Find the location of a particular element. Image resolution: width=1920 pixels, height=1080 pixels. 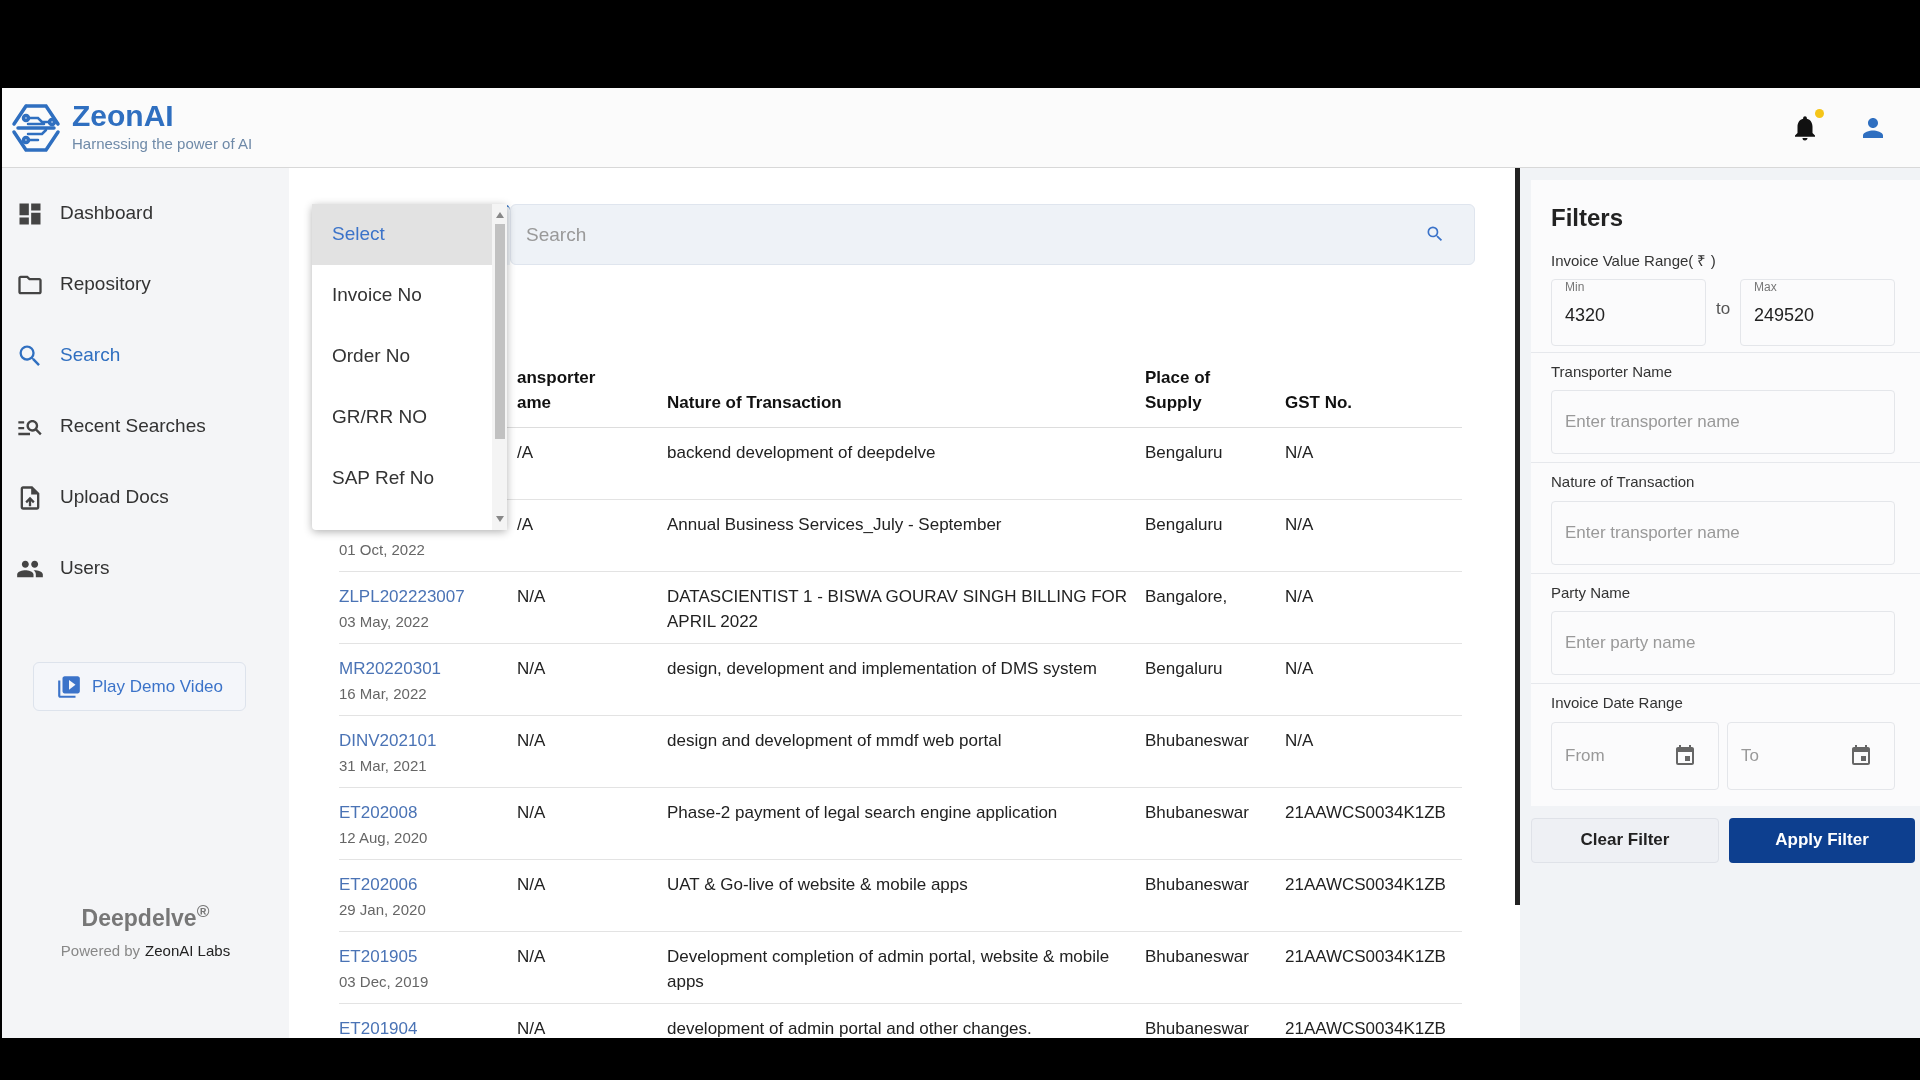

invoice-date: 01 Oct, 2022 is located at coordinates (382, 550).